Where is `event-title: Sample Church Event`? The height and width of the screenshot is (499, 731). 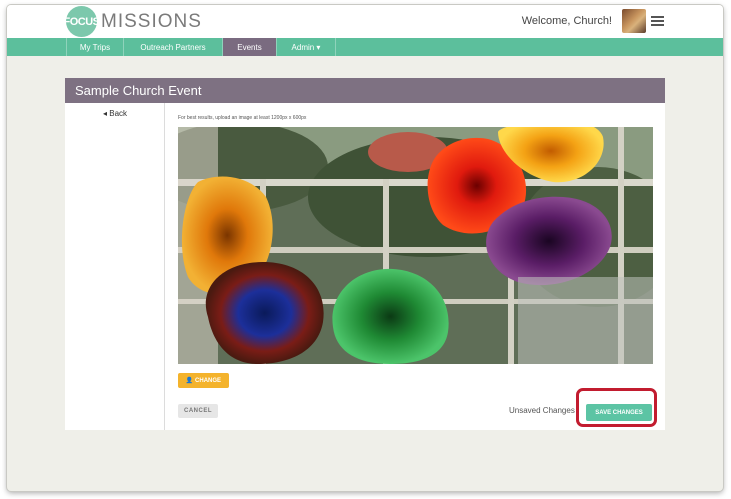
event-title: Sample Church Event is located at coordinates (365, 90).